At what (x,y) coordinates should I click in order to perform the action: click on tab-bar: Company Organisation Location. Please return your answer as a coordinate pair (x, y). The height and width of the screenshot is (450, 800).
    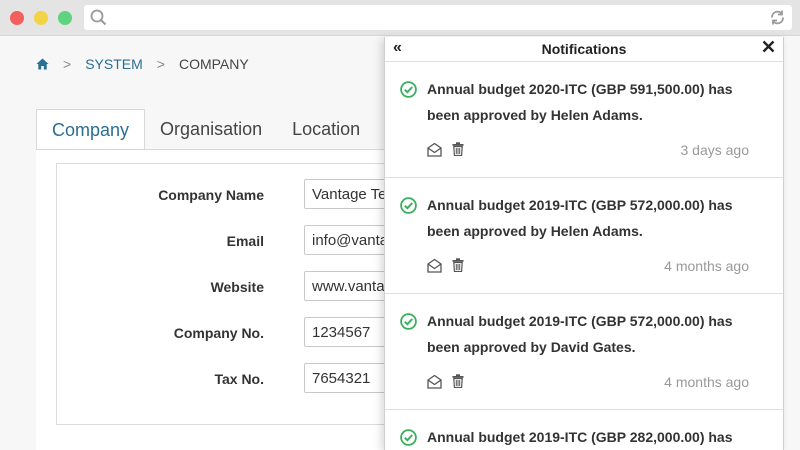
    Looking at the image, I should click on (205, 129).